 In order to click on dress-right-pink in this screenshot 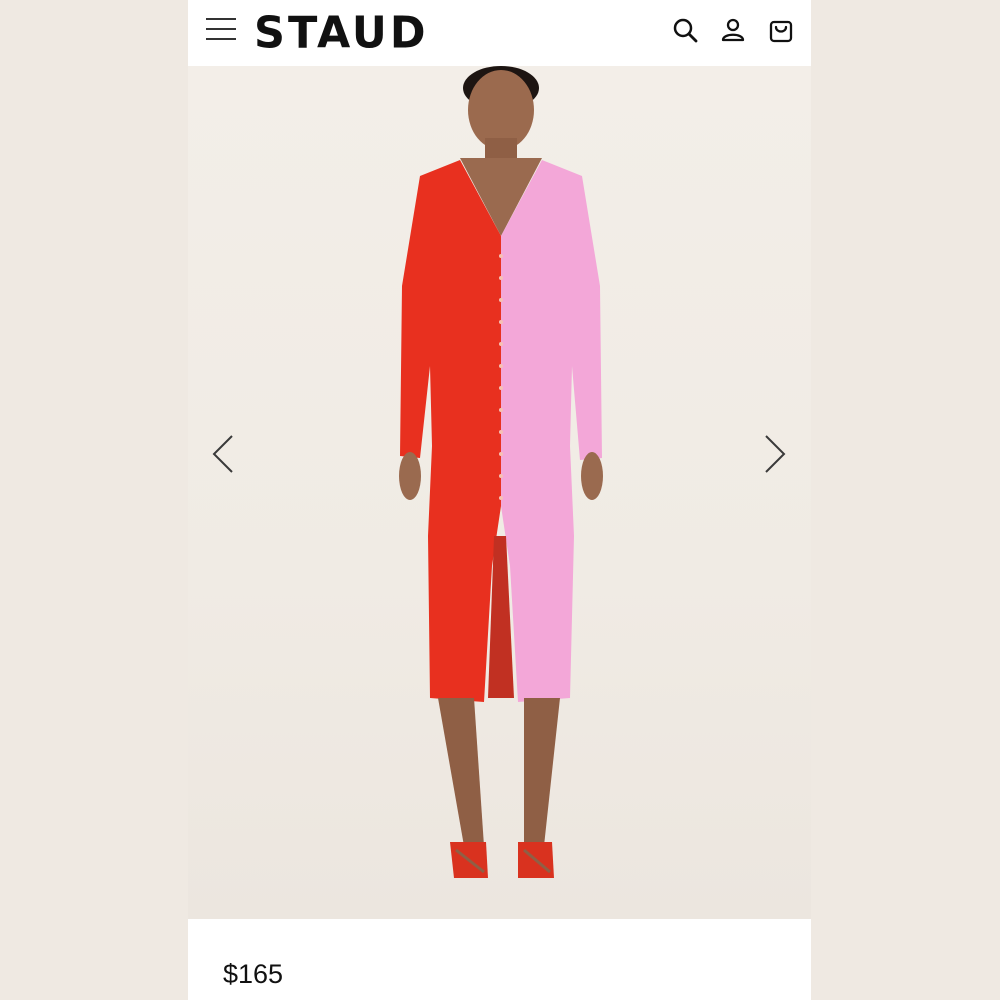, I will do `click(551, 431)`.